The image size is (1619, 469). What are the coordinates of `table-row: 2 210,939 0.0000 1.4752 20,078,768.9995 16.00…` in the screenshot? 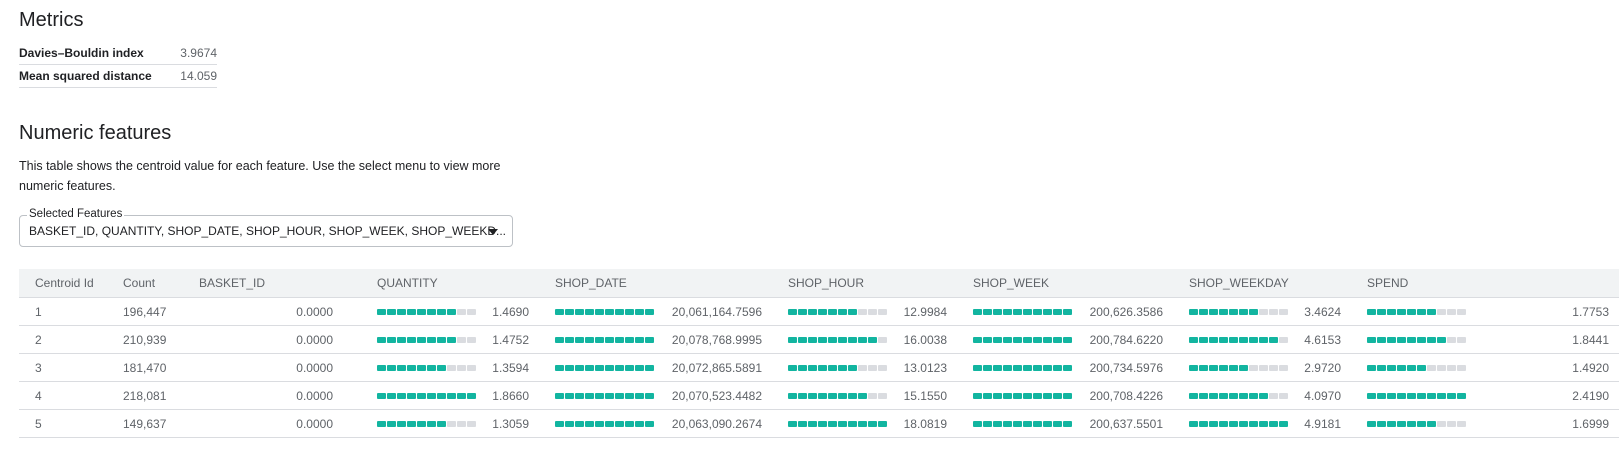 It's located at (819, 339).